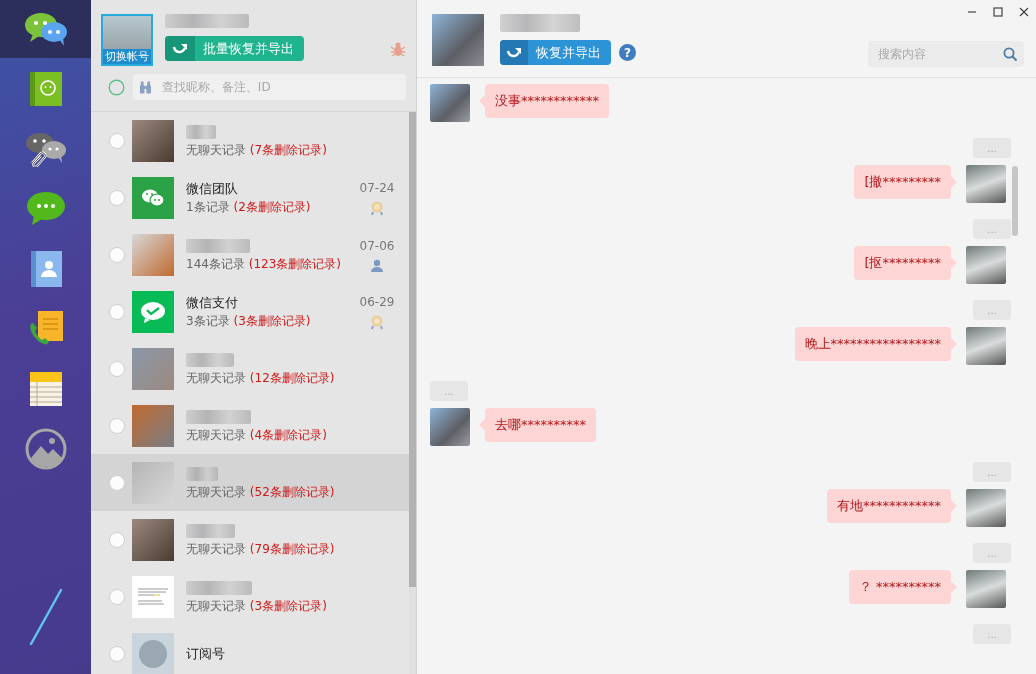 This screenshot has width=1036, height=674. I want to click on chat-bubble-icon, so click(45, 209).